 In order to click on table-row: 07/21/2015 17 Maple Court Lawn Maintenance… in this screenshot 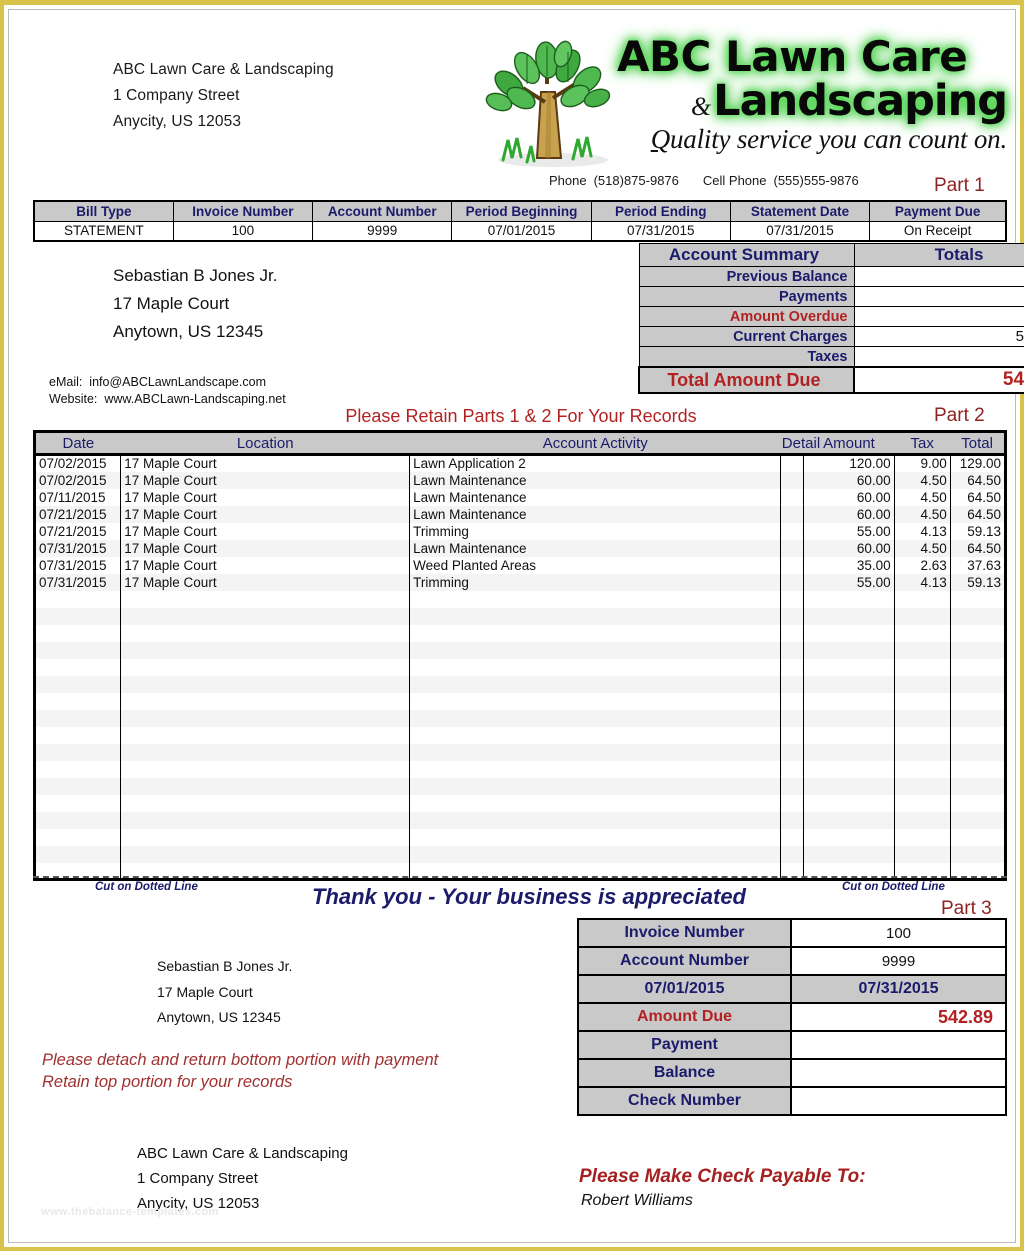, I will do `click(520, 514)`.